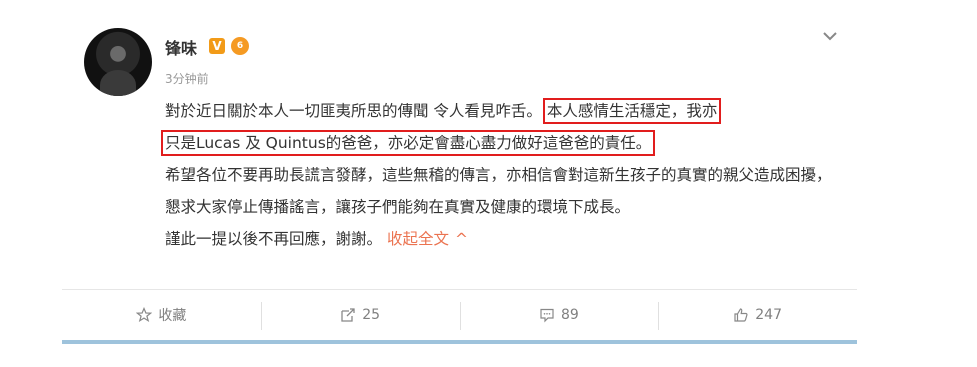 This screenshot has width=977, height=367. Describe the element at coordinates (547, 315) in the screenshot. I see `comment-icon` at that location.